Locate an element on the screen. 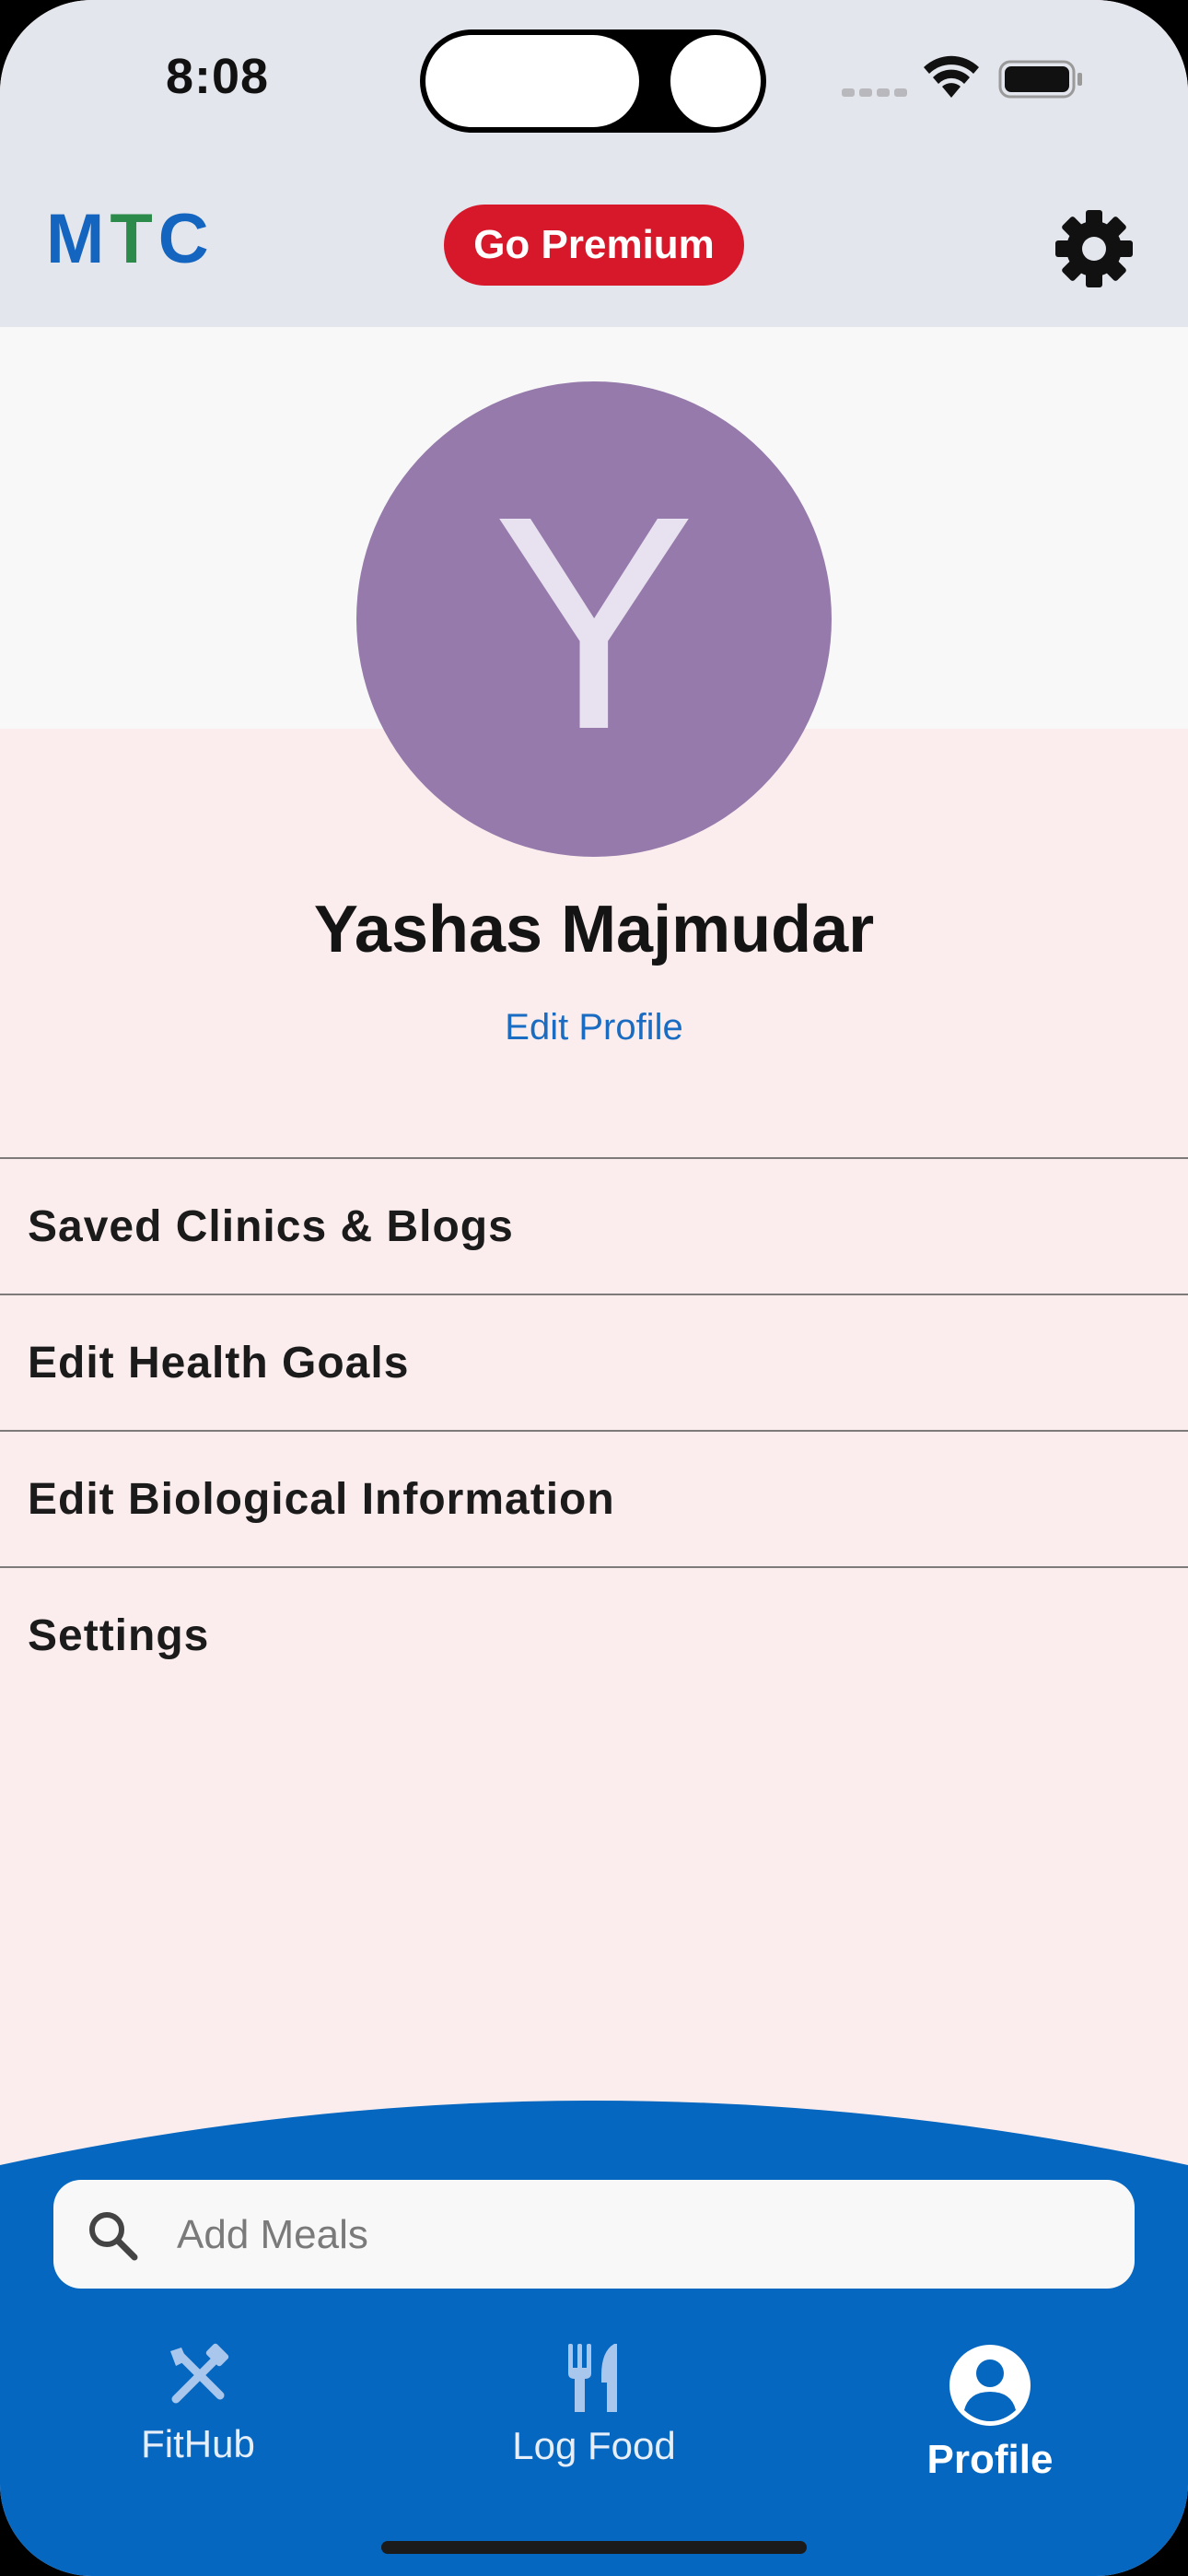  app-logo: MTC is located at coordinates (130, 240).